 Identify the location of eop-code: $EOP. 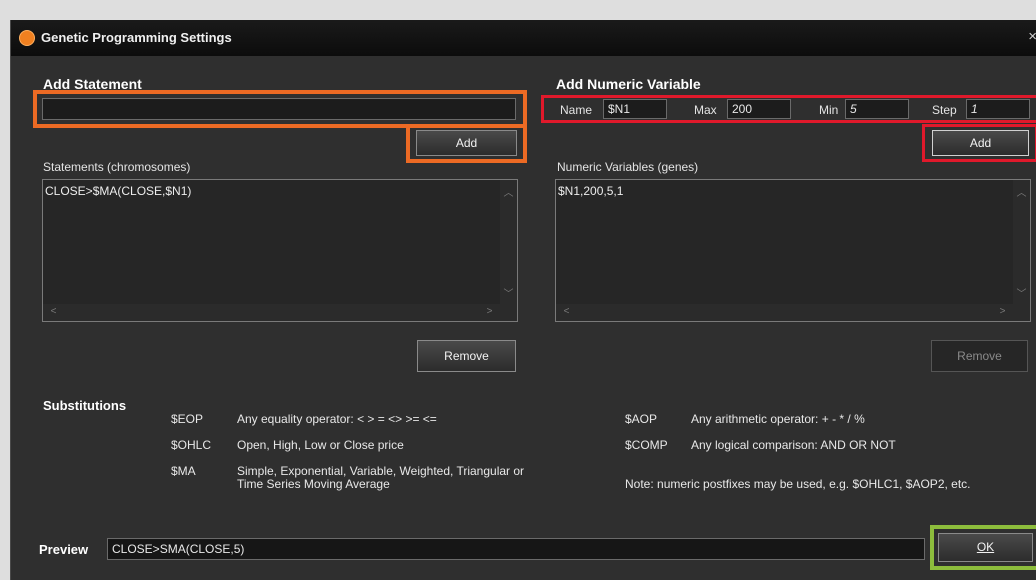
(187, 419).